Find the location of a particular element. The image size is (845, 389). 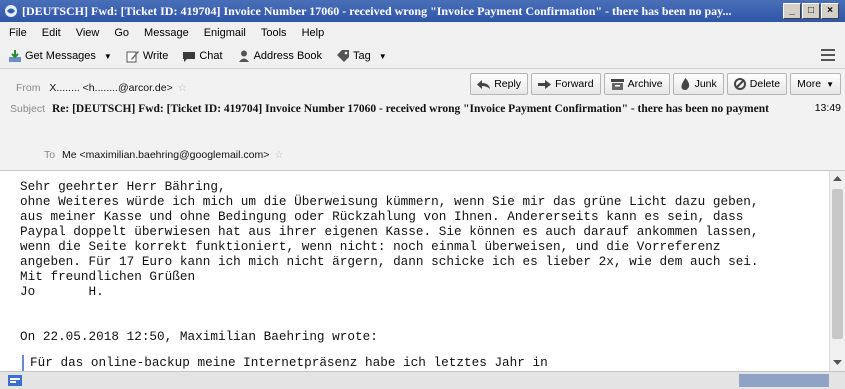

hamburger-icon is located at coordinates (828, 55).